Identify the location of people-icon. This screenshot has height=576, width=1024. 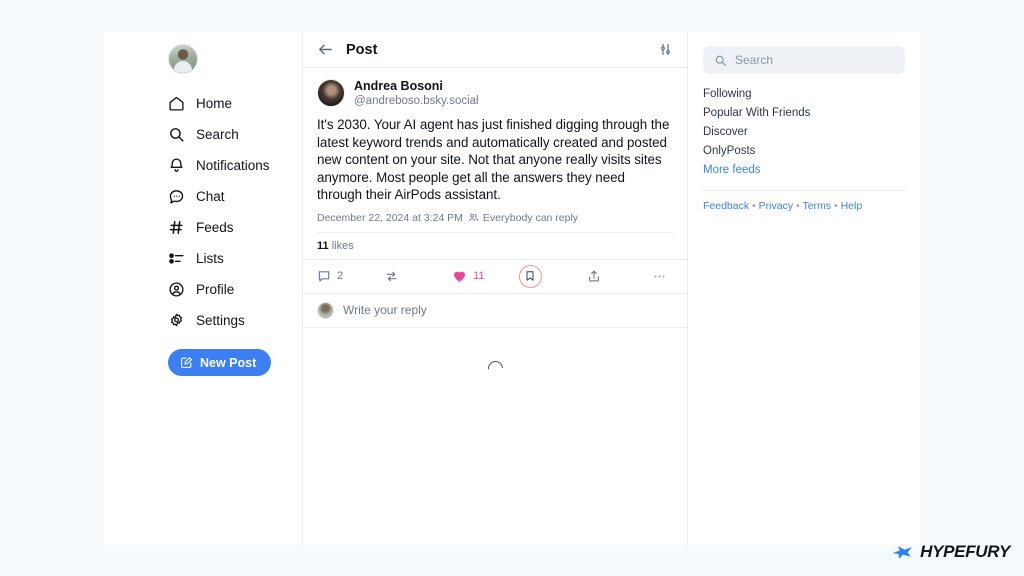
(474, 217).